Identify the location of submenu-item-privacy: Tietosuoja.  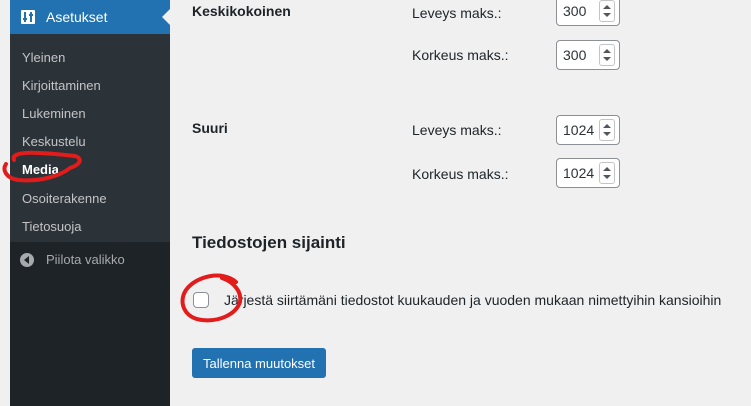
(52, 226).